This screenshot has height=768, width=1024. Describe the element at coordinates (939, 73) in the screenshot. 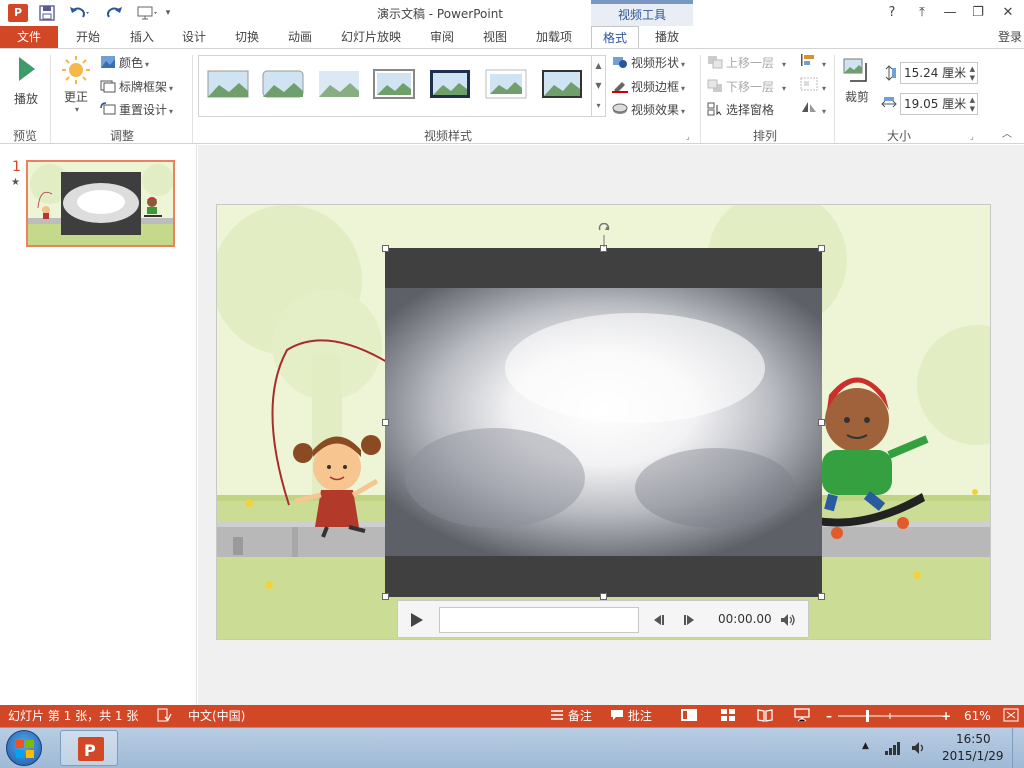

I see `height-input: 15.24 厘米 ▲ ▼` at that location.